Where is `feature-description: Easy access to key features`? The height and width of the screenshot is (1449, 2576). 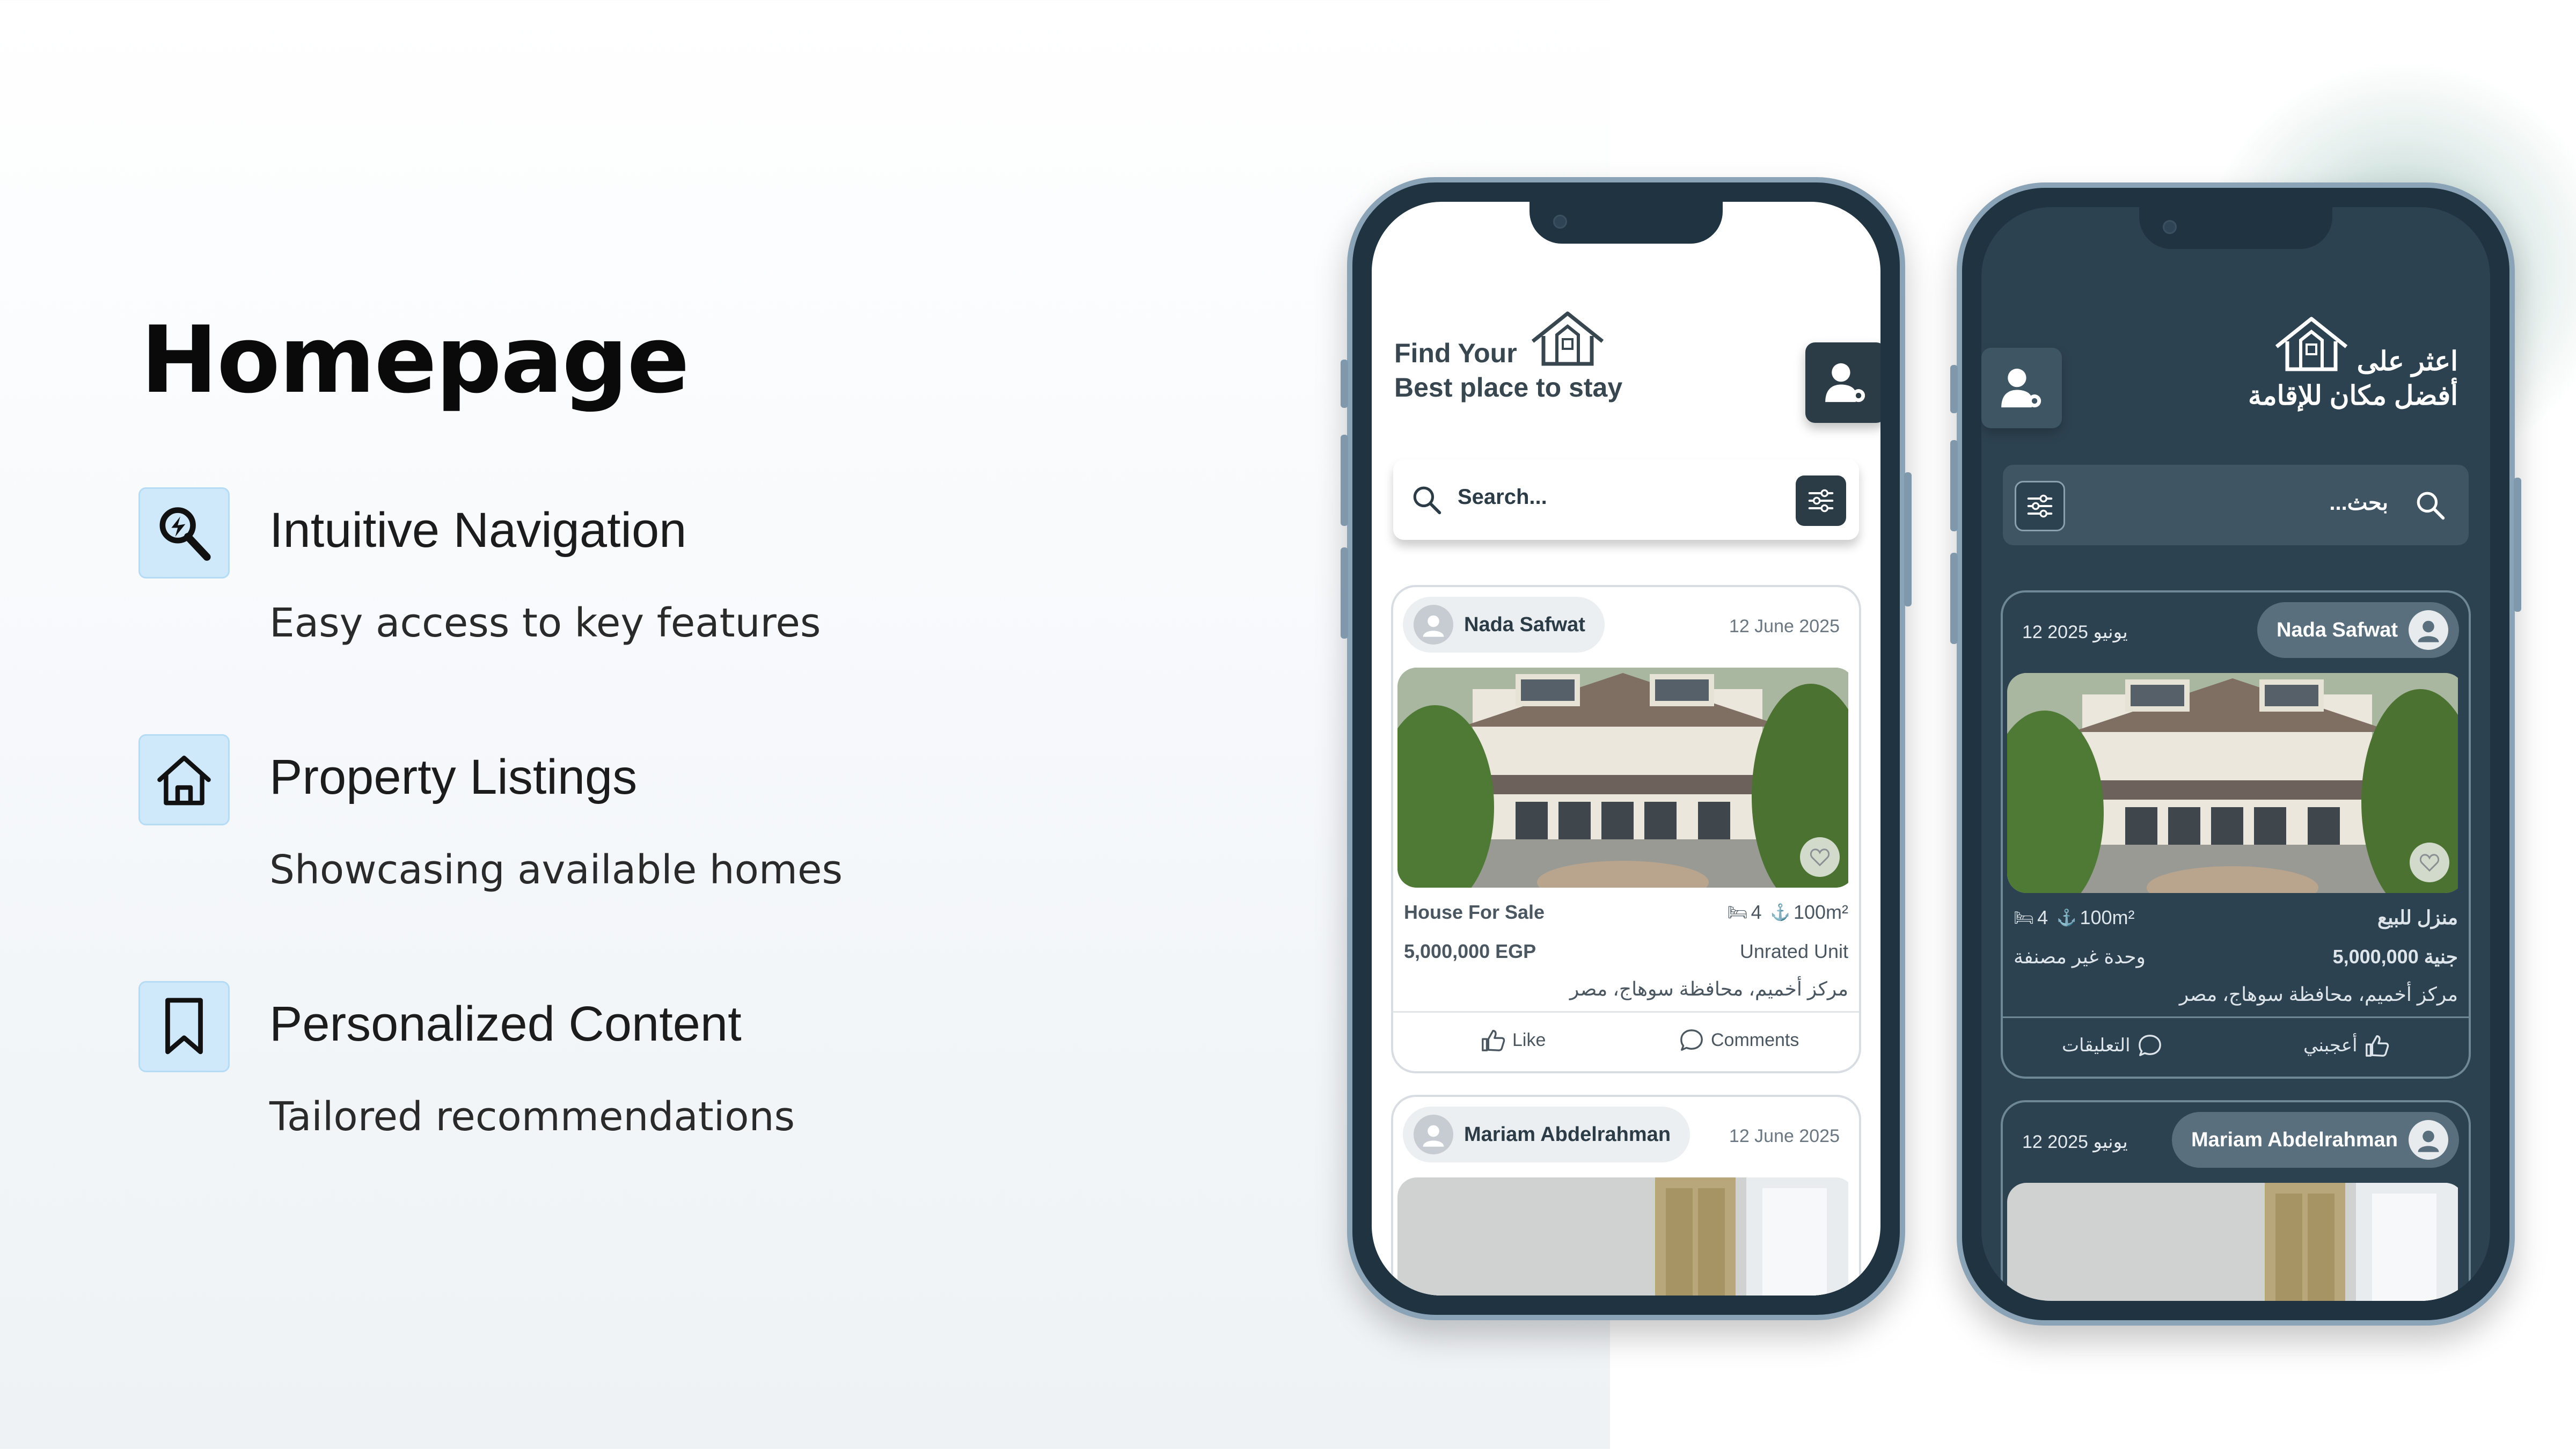
feature-description: Easy access to key features is located at coordinates (545, 623).